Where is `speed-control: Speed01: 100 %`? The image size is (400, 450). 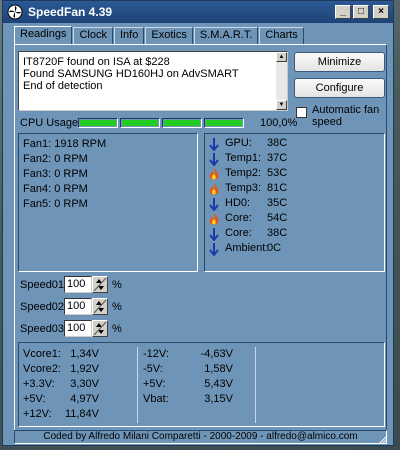
speed-control: Speed01: 100 % is located at coordinates (78, 285).